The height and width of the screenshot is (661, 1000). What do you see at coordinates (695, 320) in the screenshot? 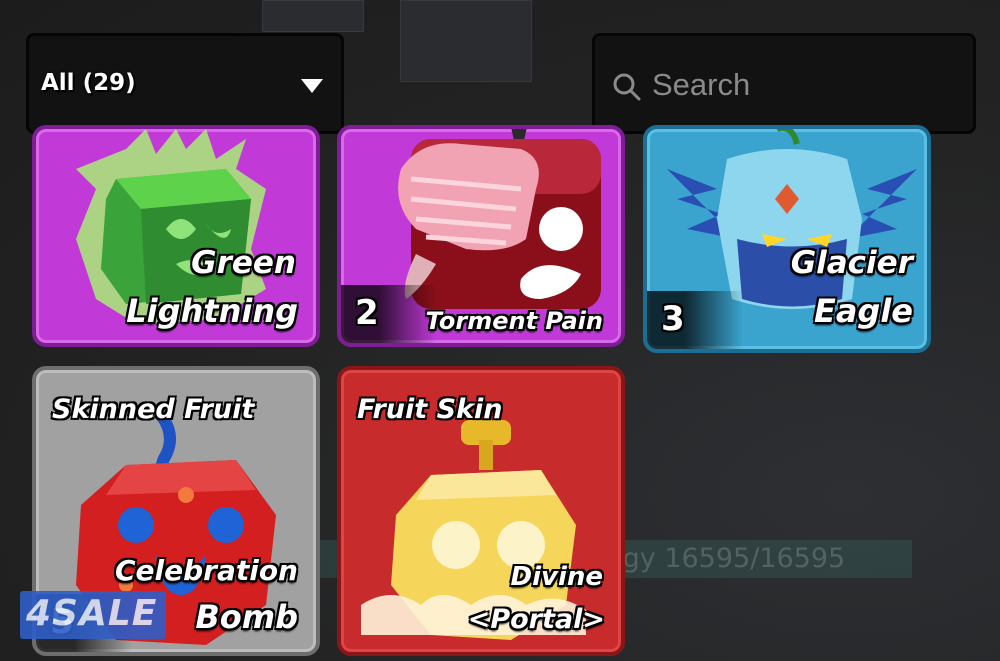
I see `item-count-badge: 3` at bounding box center [695, 320].